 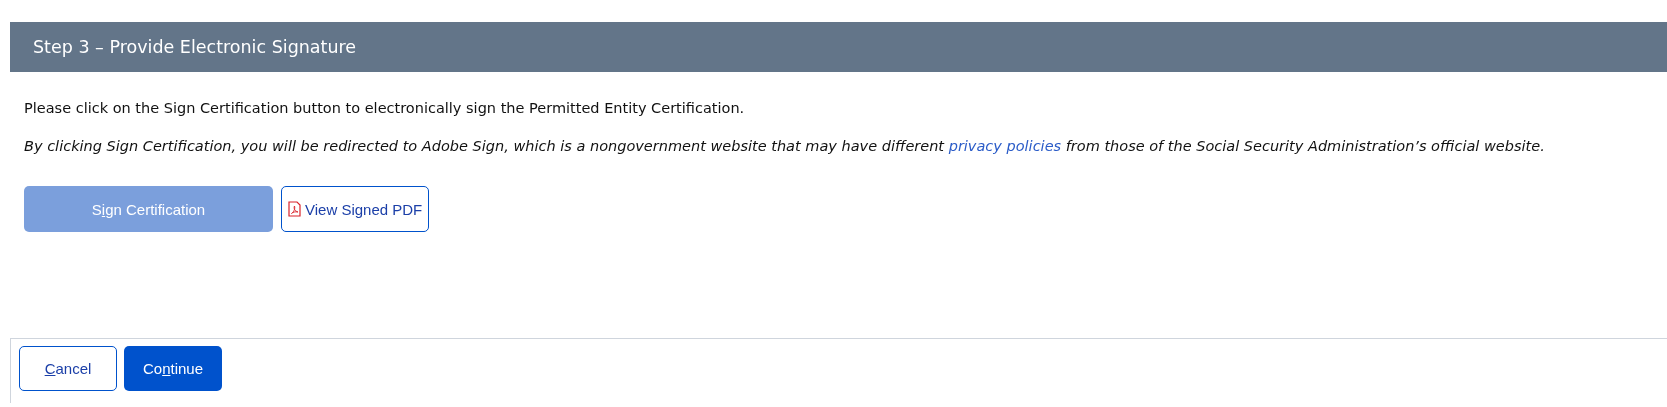 What do you see at coordinates (385, 108) in the screenshot?
I see `instruction-text: Please click on the Sign Certification button to electronically sign the Permitted Entity Certification.` at bounding box center [385, 108].